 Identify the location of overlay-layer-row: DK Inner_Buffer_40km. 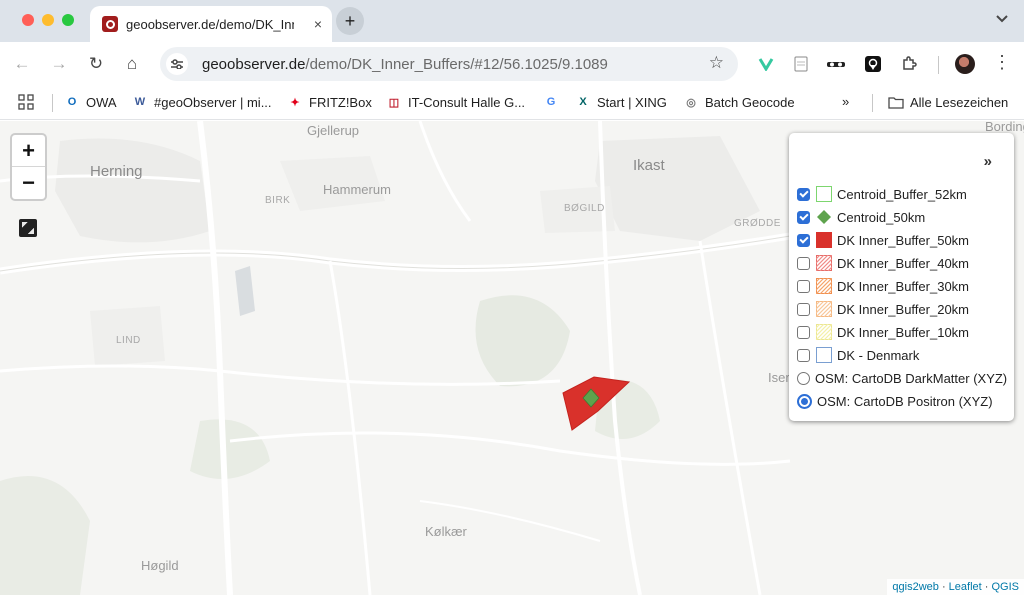
(883, 263).